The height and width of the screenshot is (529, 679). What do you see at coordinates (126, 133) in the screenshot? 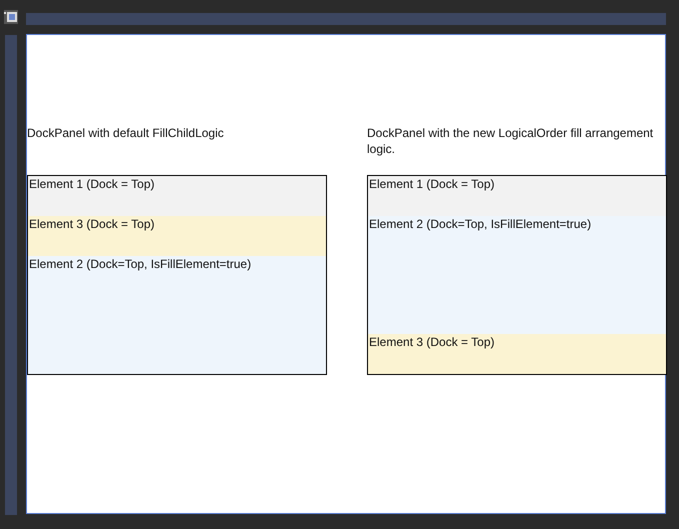
I see `panel-caption: DockPanel with default FillChildLogic` at bounding box center [126, 133].